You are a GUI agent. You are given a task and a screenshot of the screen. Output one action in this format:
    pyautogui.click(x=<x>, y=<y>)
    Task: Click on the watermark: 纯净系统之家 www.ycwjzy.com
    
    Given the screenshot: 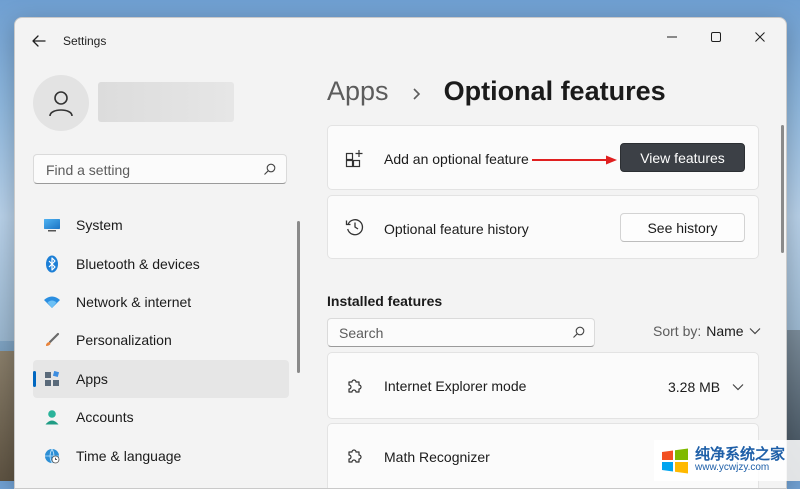 What is the action you would take?
    pyautogui.click(x=727, y=460)
    